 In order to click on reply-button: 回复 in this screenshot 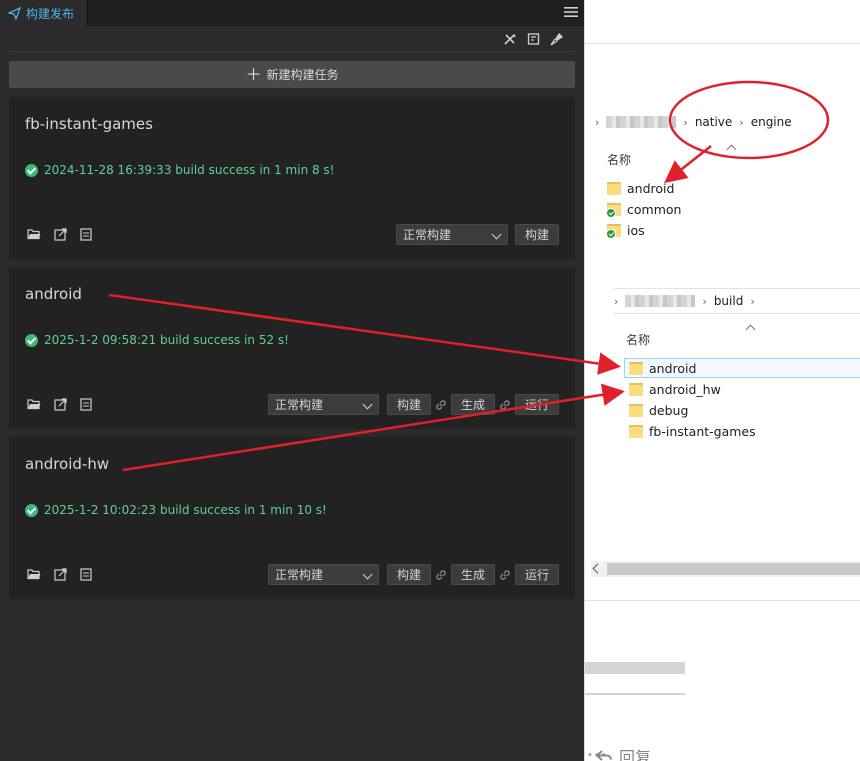, I will do `click(623, 752)`.